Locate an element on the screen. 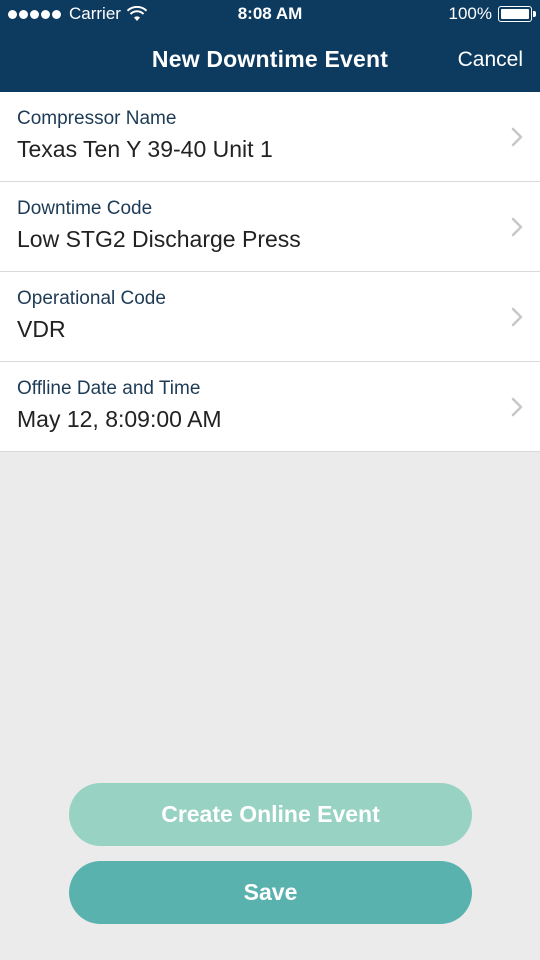 This screenshot has height=960, width=540. compressor-name-row: Compressor Name Texas Ten Y 39-40 Unit 1 is located at coordinates (270, 137).